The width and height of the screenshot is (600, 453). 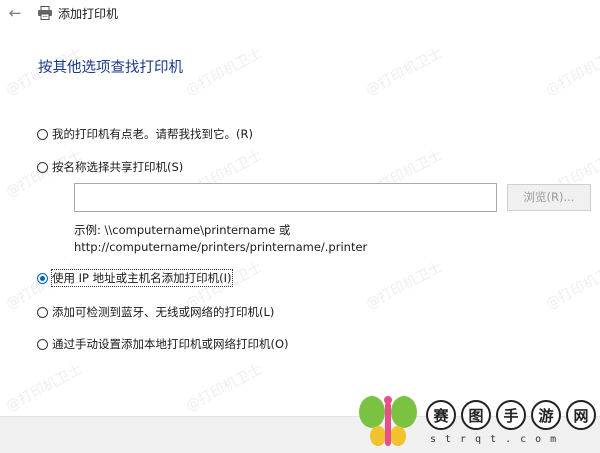 I want to click on brand-name: 赛 图 手 游 网, so click(x=513, y=415).